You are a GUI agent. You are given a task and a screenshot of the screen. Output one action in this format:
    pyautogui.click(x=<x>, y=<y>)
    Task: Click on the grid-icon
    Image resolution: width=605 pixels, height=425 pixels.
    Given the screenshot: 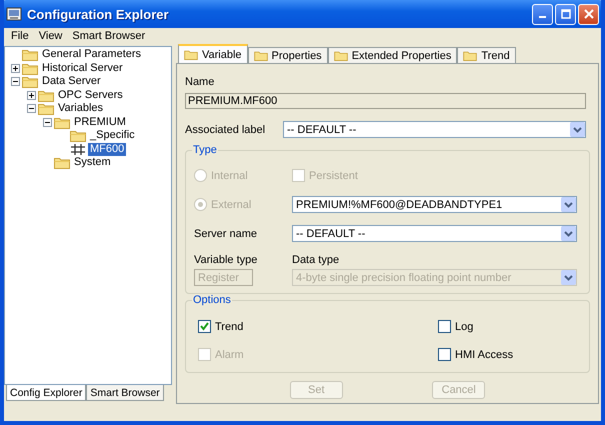 What is the action you would take?
    pyautogui.click(x=78, y=149)
    